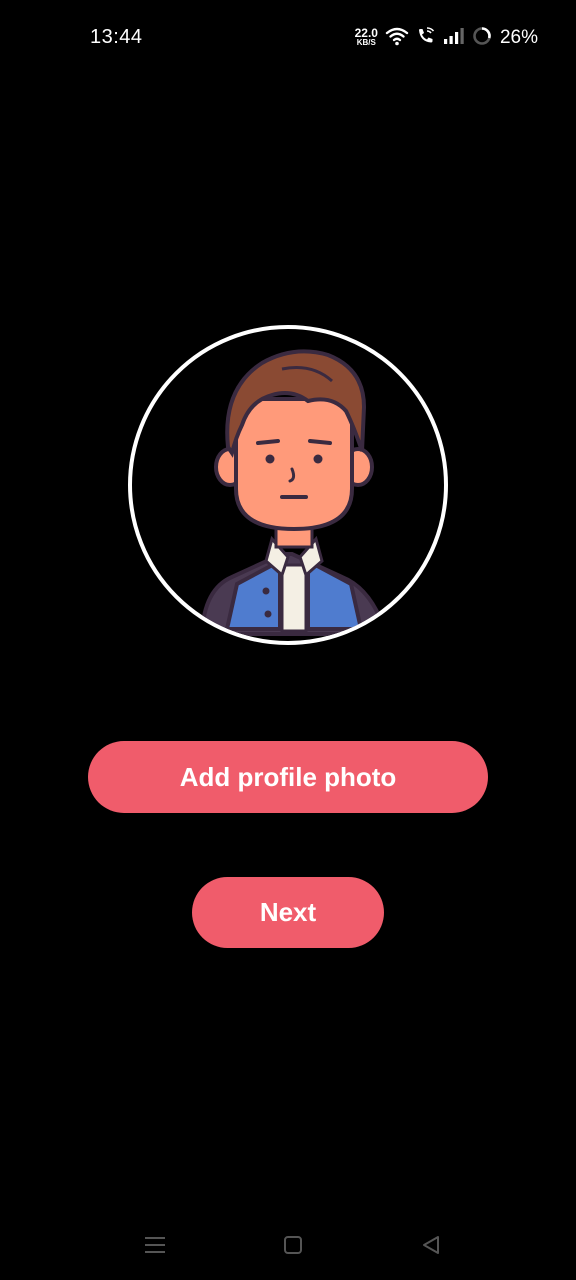 Image resolution: width=576 pixels, height=1280 pixels. I want to click on network-speed-value: 22.0, so click(366, 33).